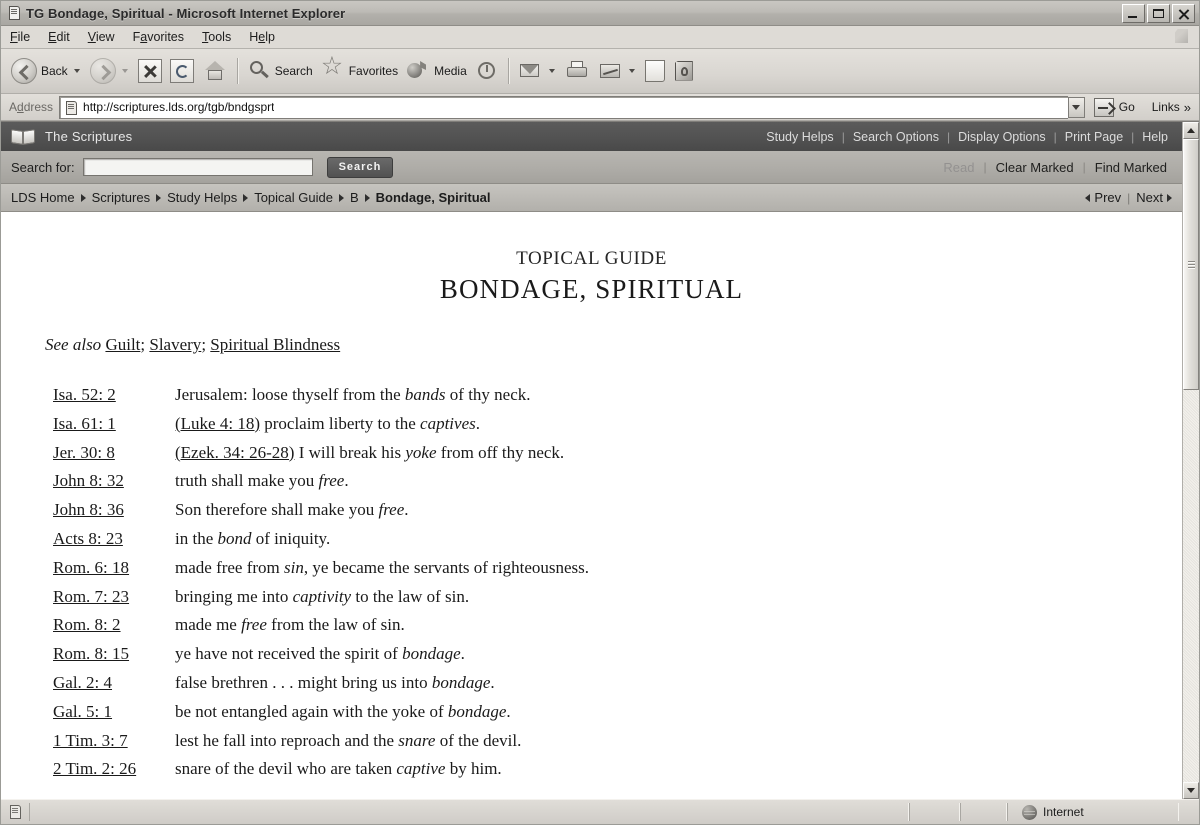 The image size is (1200, 825). What do you see at coordinates (293, 197) in the screenshot?
I see `breadcrumb-item-topical-guide: Topical Guide` at bounding box center [293, 197].